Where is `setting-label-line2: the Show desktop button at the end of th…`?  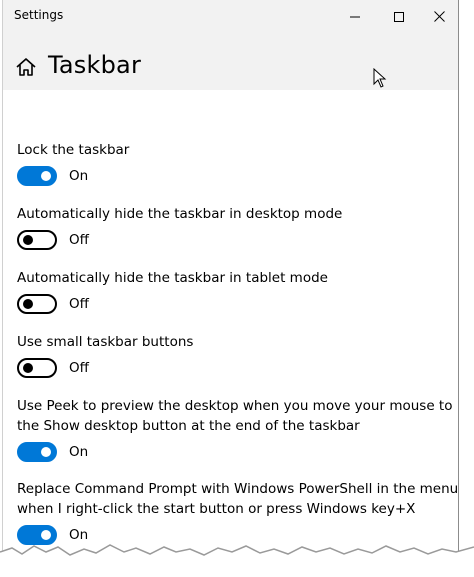
setting-label-line2: the Show desktop button at the end of th… is located at coordinates (188, 426).